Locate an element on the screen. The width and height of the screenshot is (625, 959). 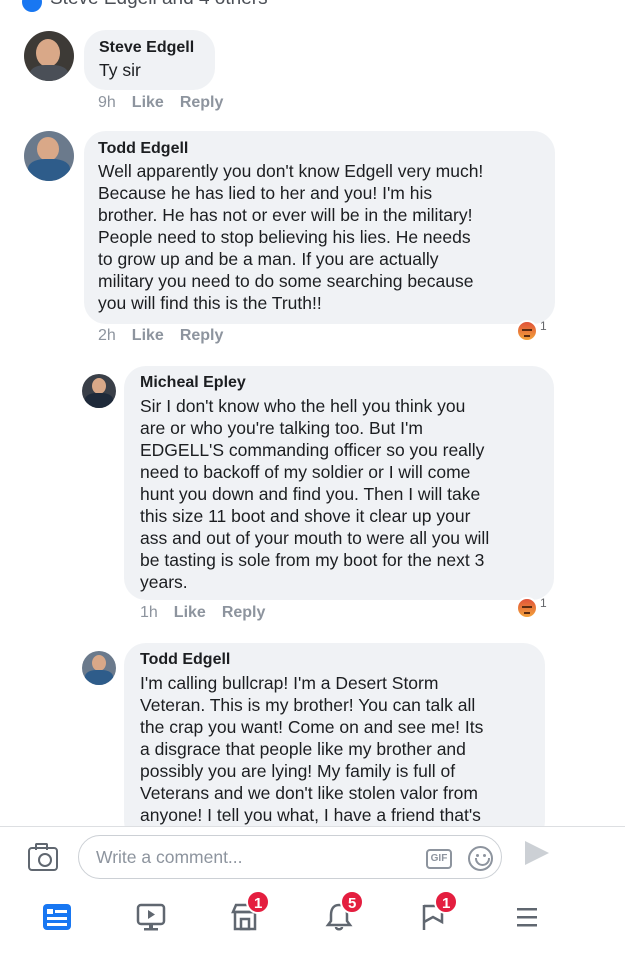
comment-text: Ty sir is located at coordinates (120, 70).